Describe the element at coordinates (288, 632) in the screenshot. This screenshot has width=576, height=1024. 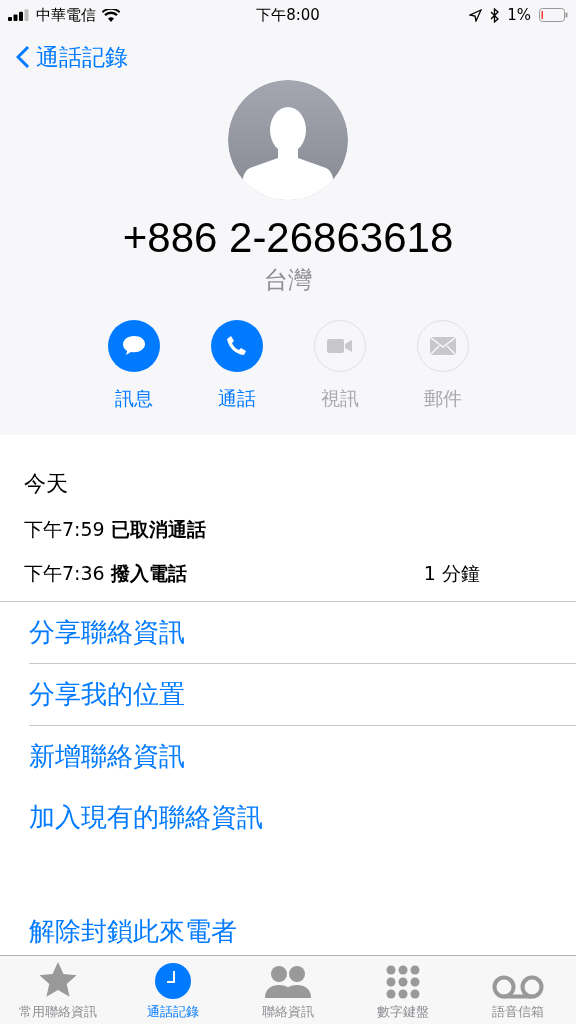
I see `option-link: 分享聯絡資訊` at that location.